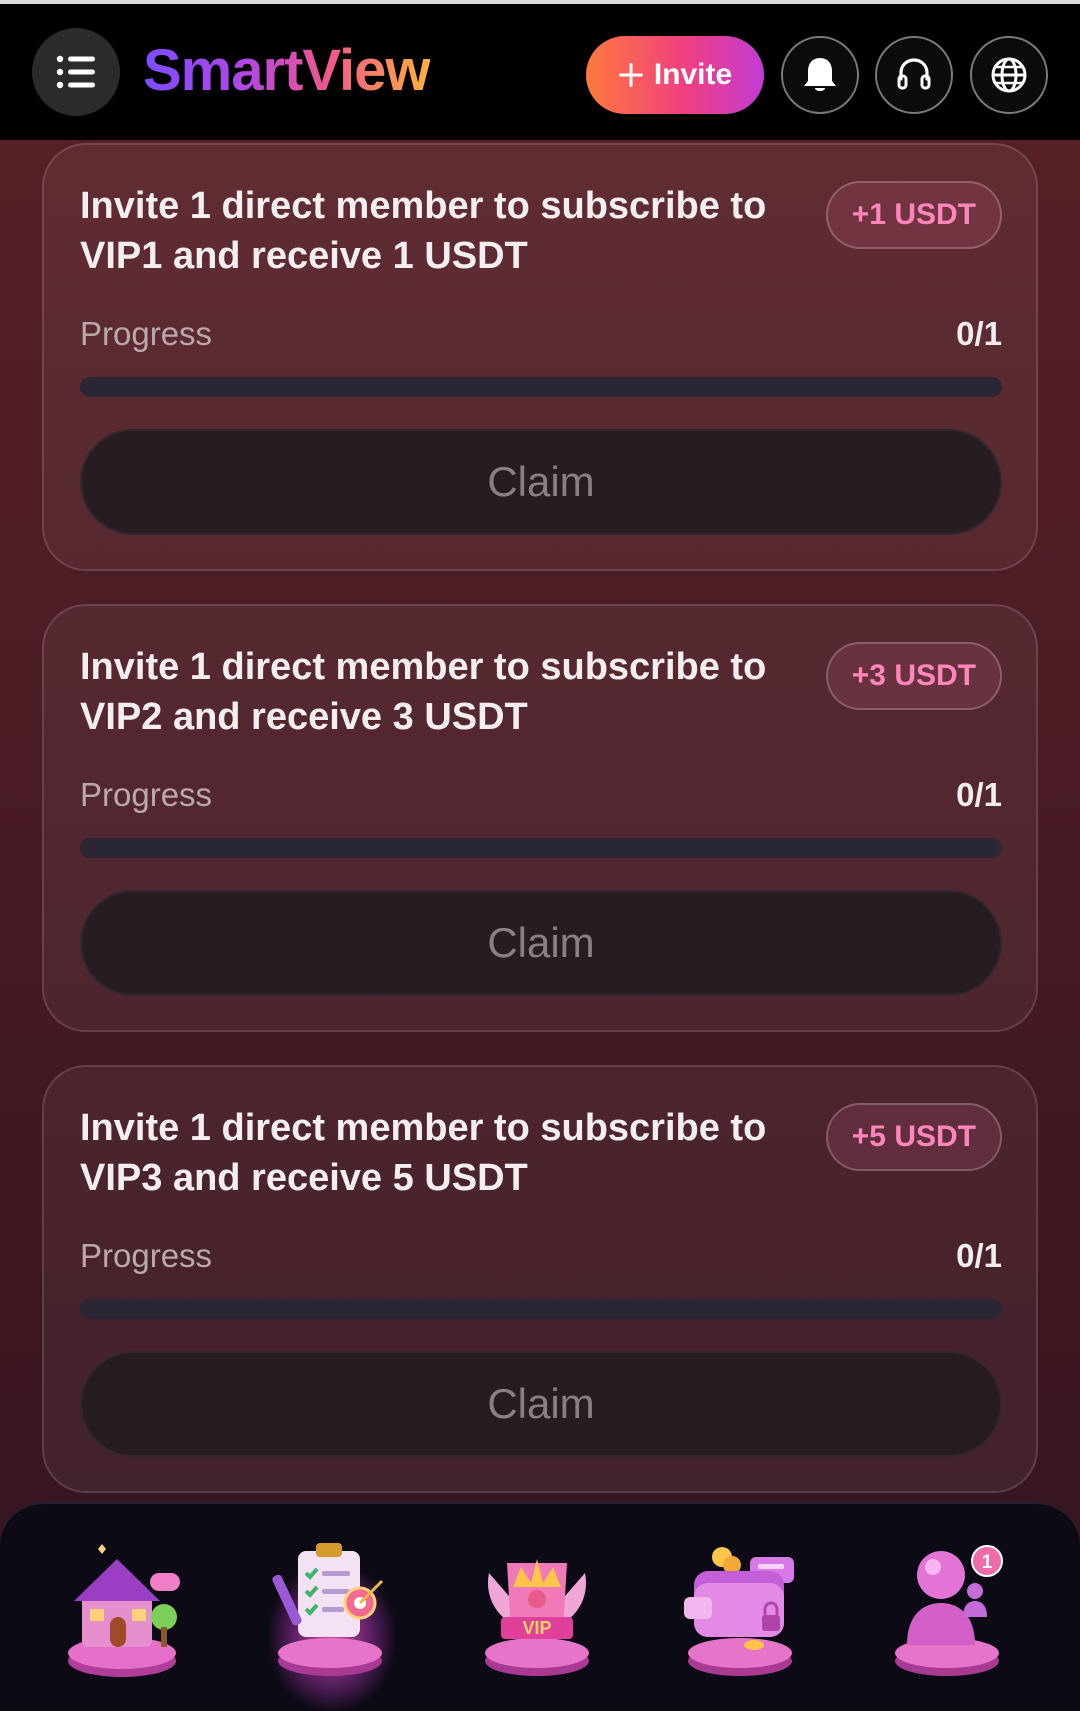 The image size is (1080, 1711). I want to click on headset-icon, so click(914, 74).